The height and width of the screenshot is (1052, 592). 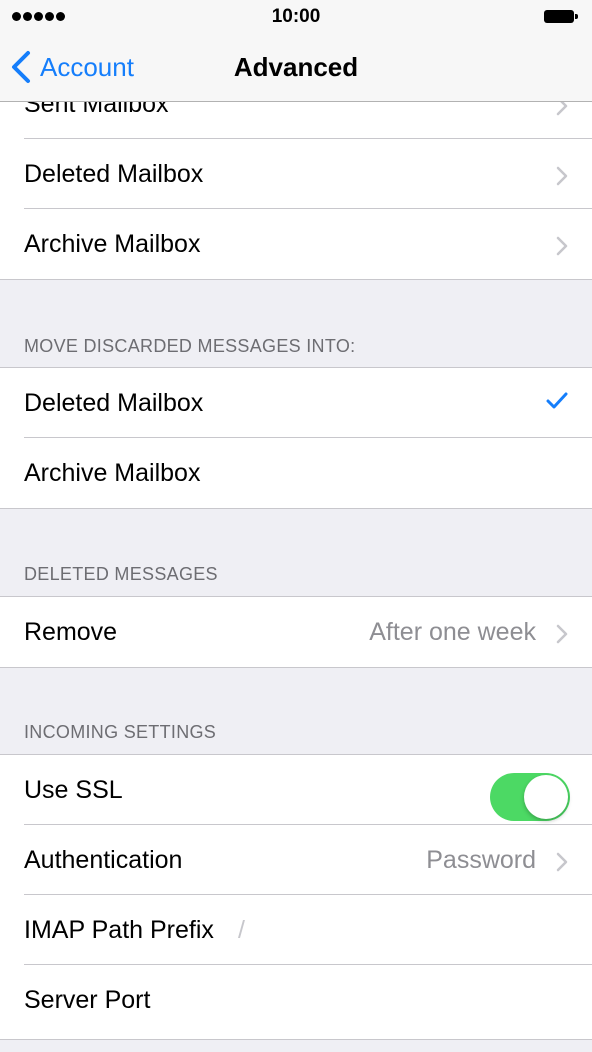 I want to click on incoming-settings-header: INCOMING SETTINGS, so click(x=120, y=732).